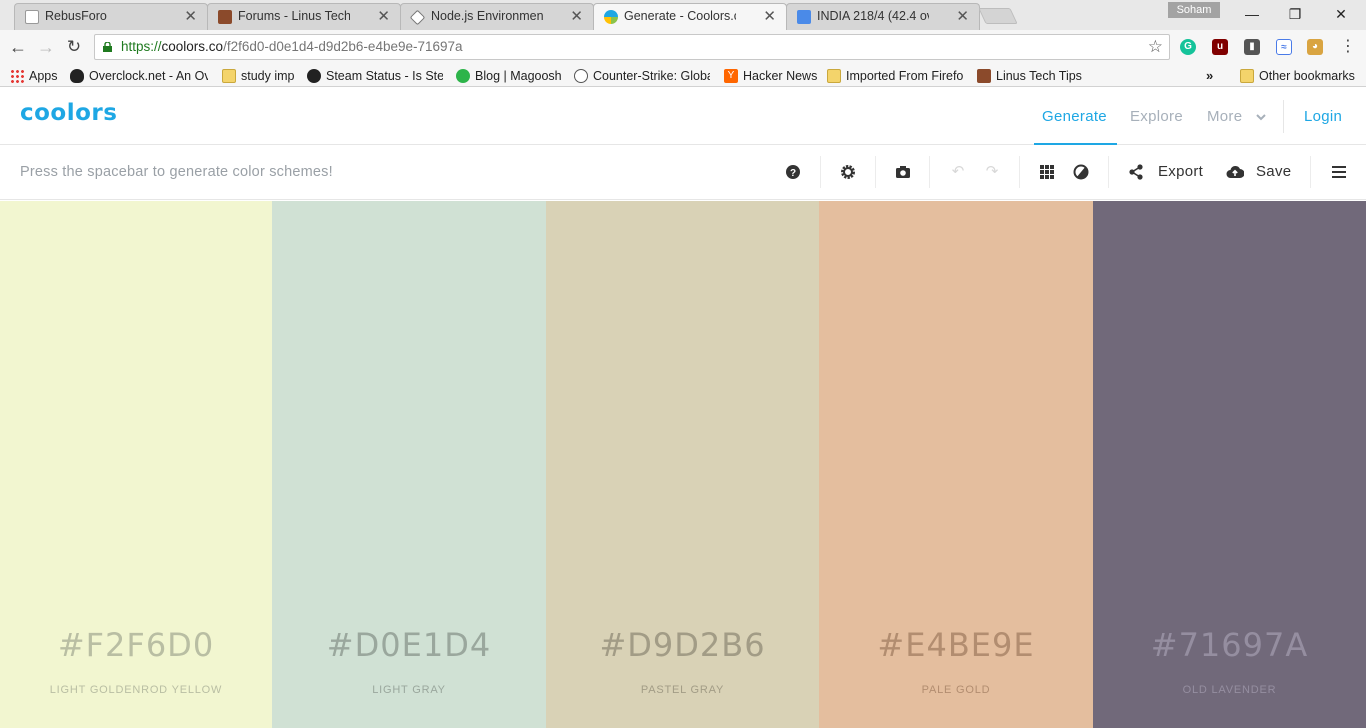 The image size is (1366, 728). I want to click on grammarly-icon: G, so click(1188, 47).